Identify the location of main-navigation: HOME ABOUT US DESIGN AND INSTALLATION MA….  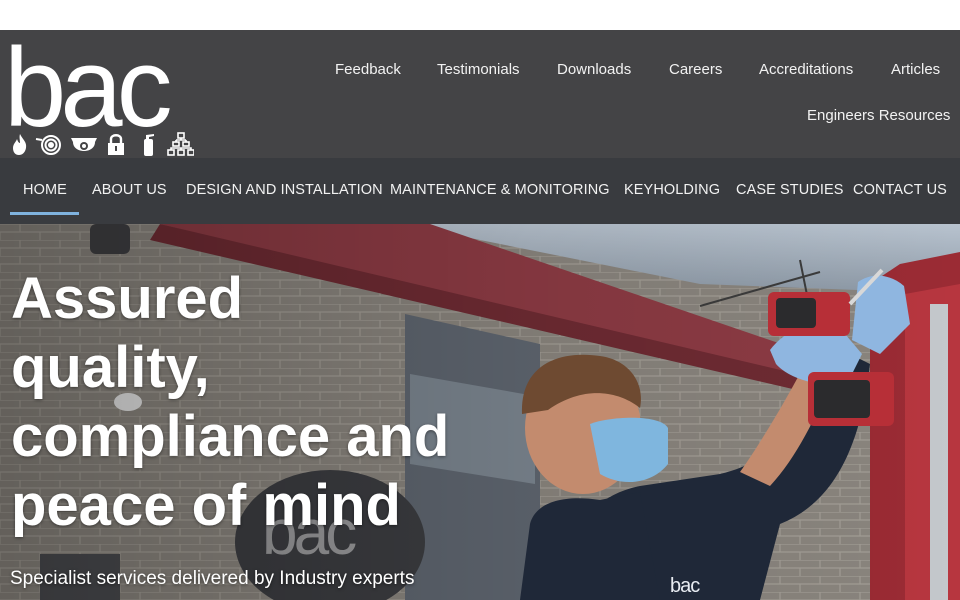
(480, 191).